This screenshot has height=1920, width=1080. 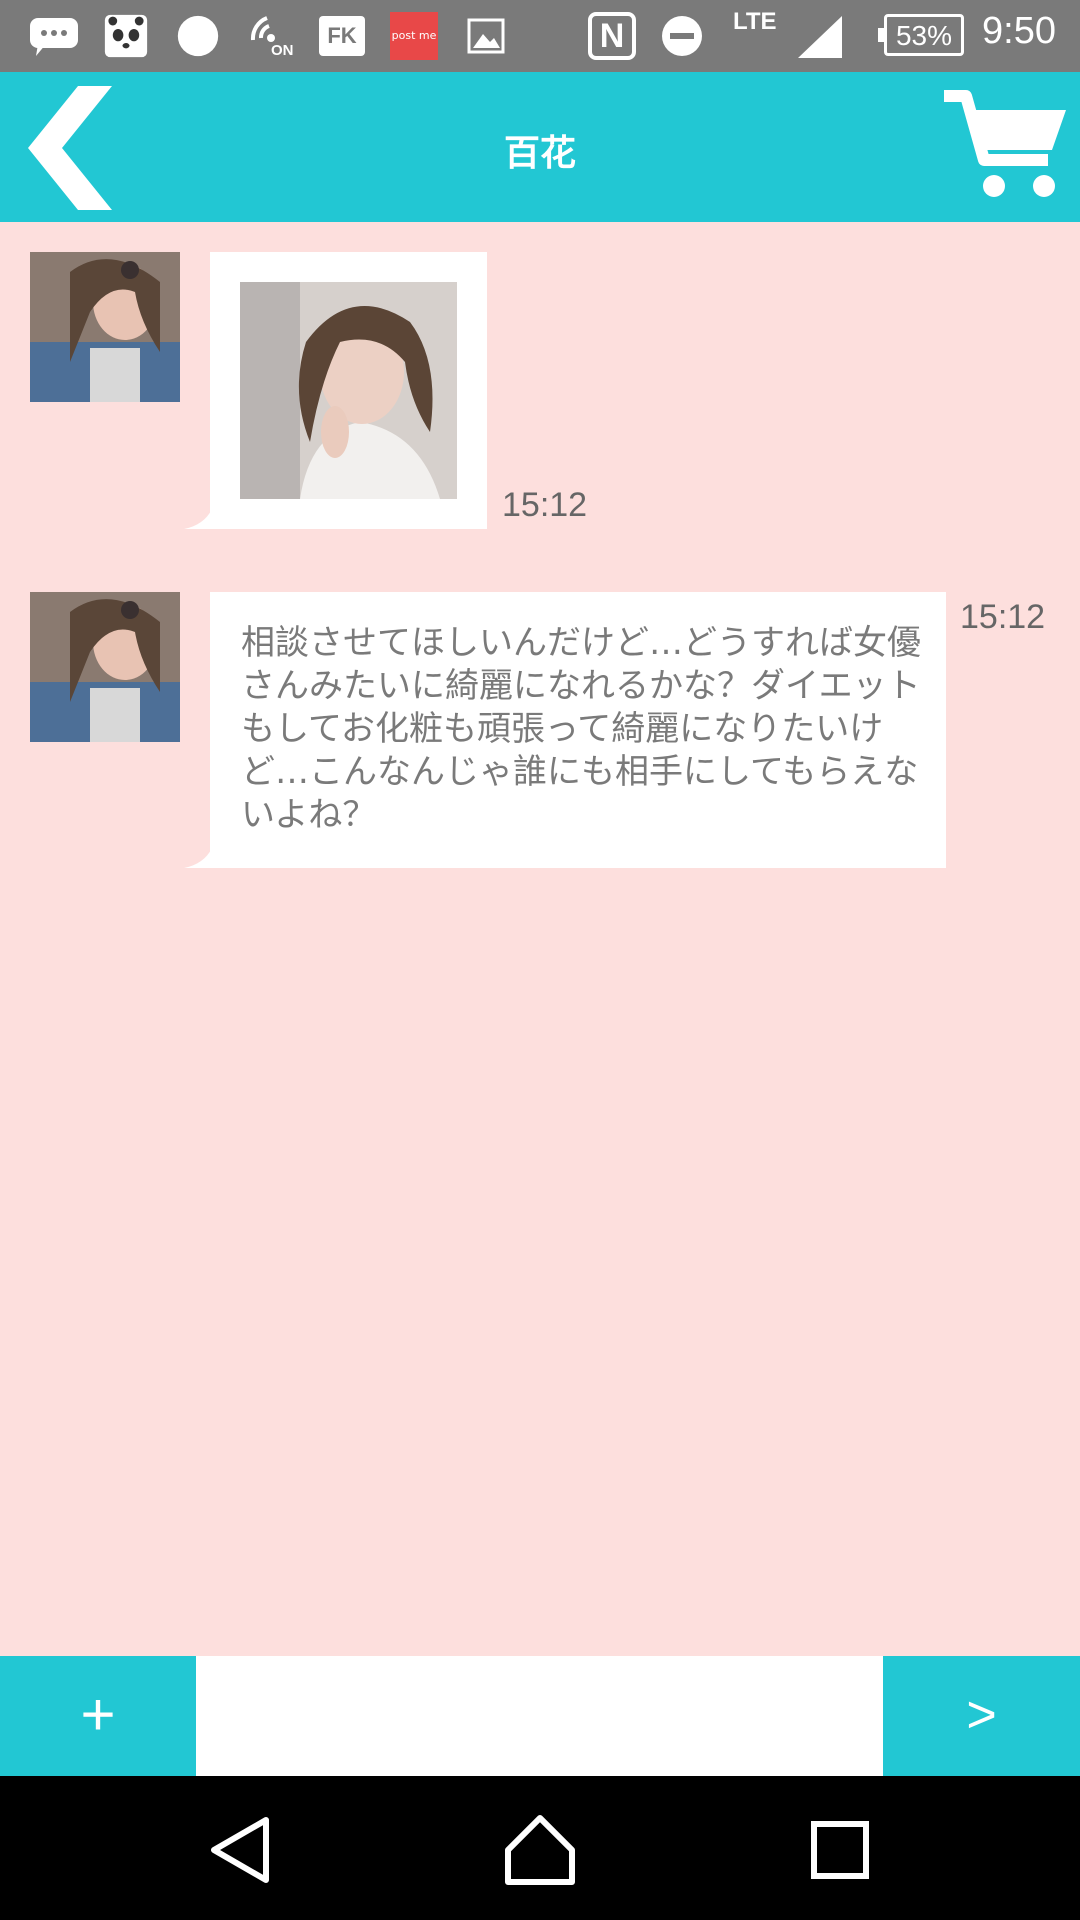 I want to click on app-header: 百花, so click(x=540, y=147).